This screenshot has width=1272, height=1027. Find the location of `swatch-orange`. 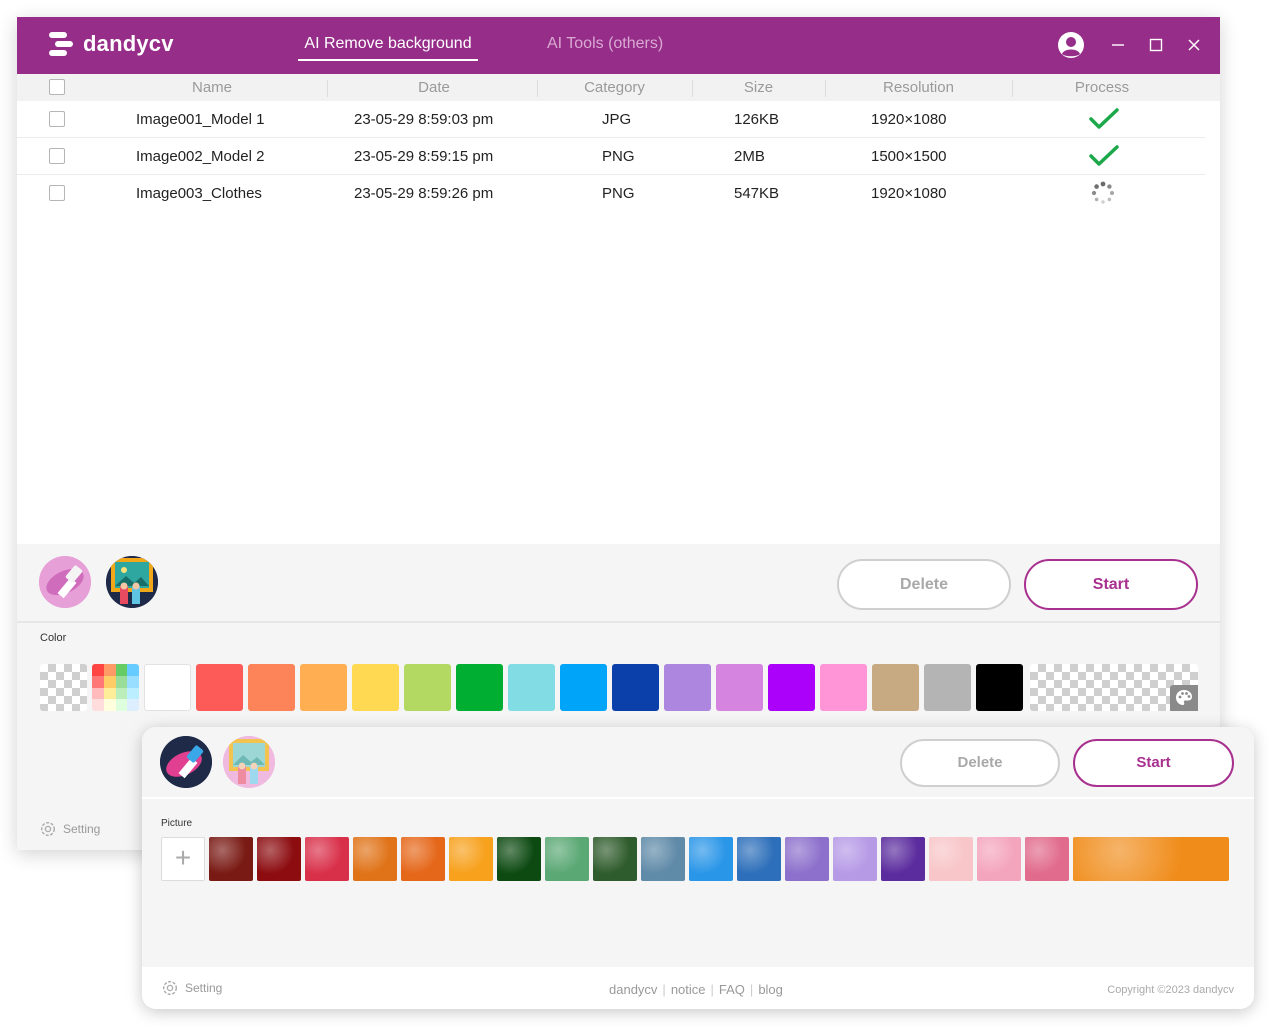

swatch-orange is located at coordinates (323, 687).